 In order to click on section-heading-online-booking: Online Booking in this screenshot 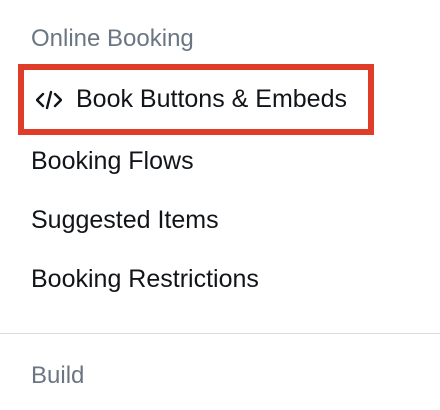, I will do `click(112, 38)`.